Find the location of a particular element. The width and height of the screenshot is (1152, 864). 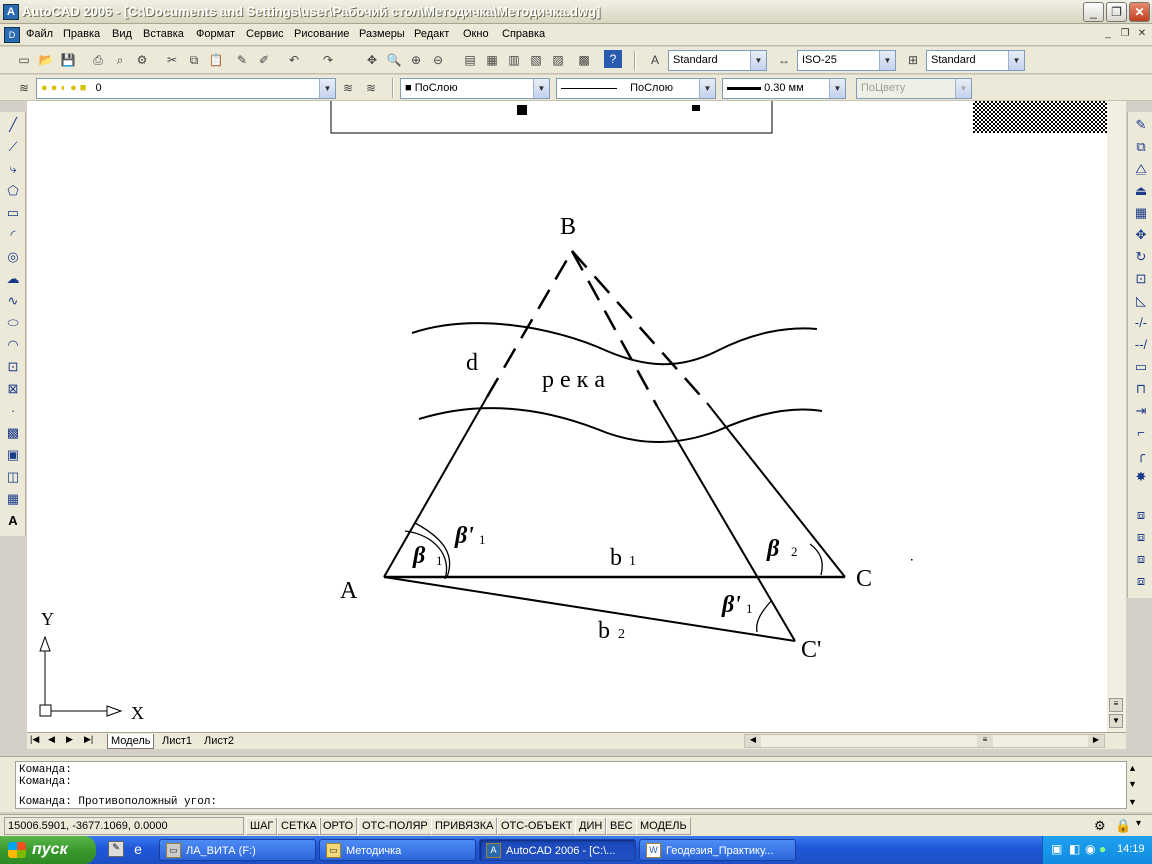

tab-first-icon: |◀ is located at coordinates (34, 739).